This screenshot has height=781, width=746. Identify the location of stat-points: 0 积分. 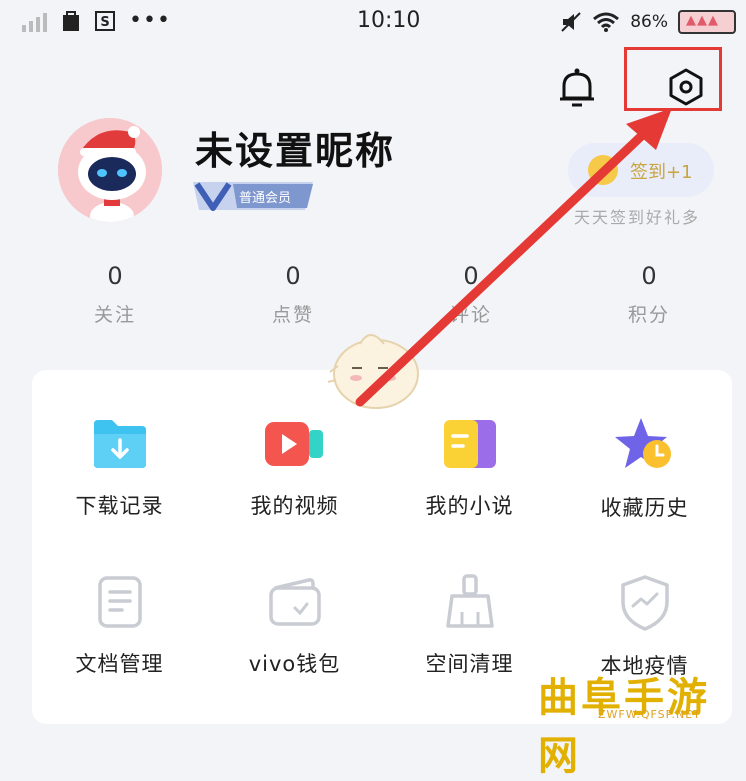
(649, 294).